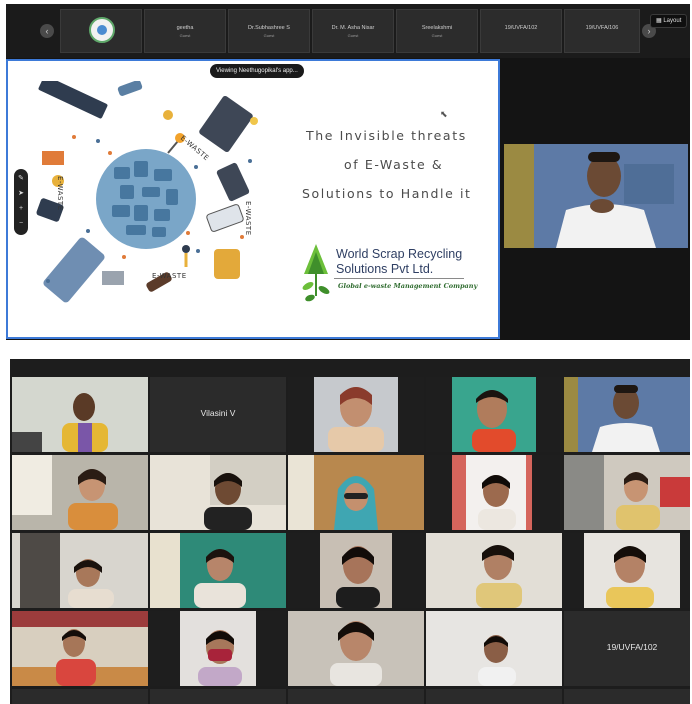 Image resolution: width=692 pixels, height=704 pixels. I want to click on divider, so click(399, 278).